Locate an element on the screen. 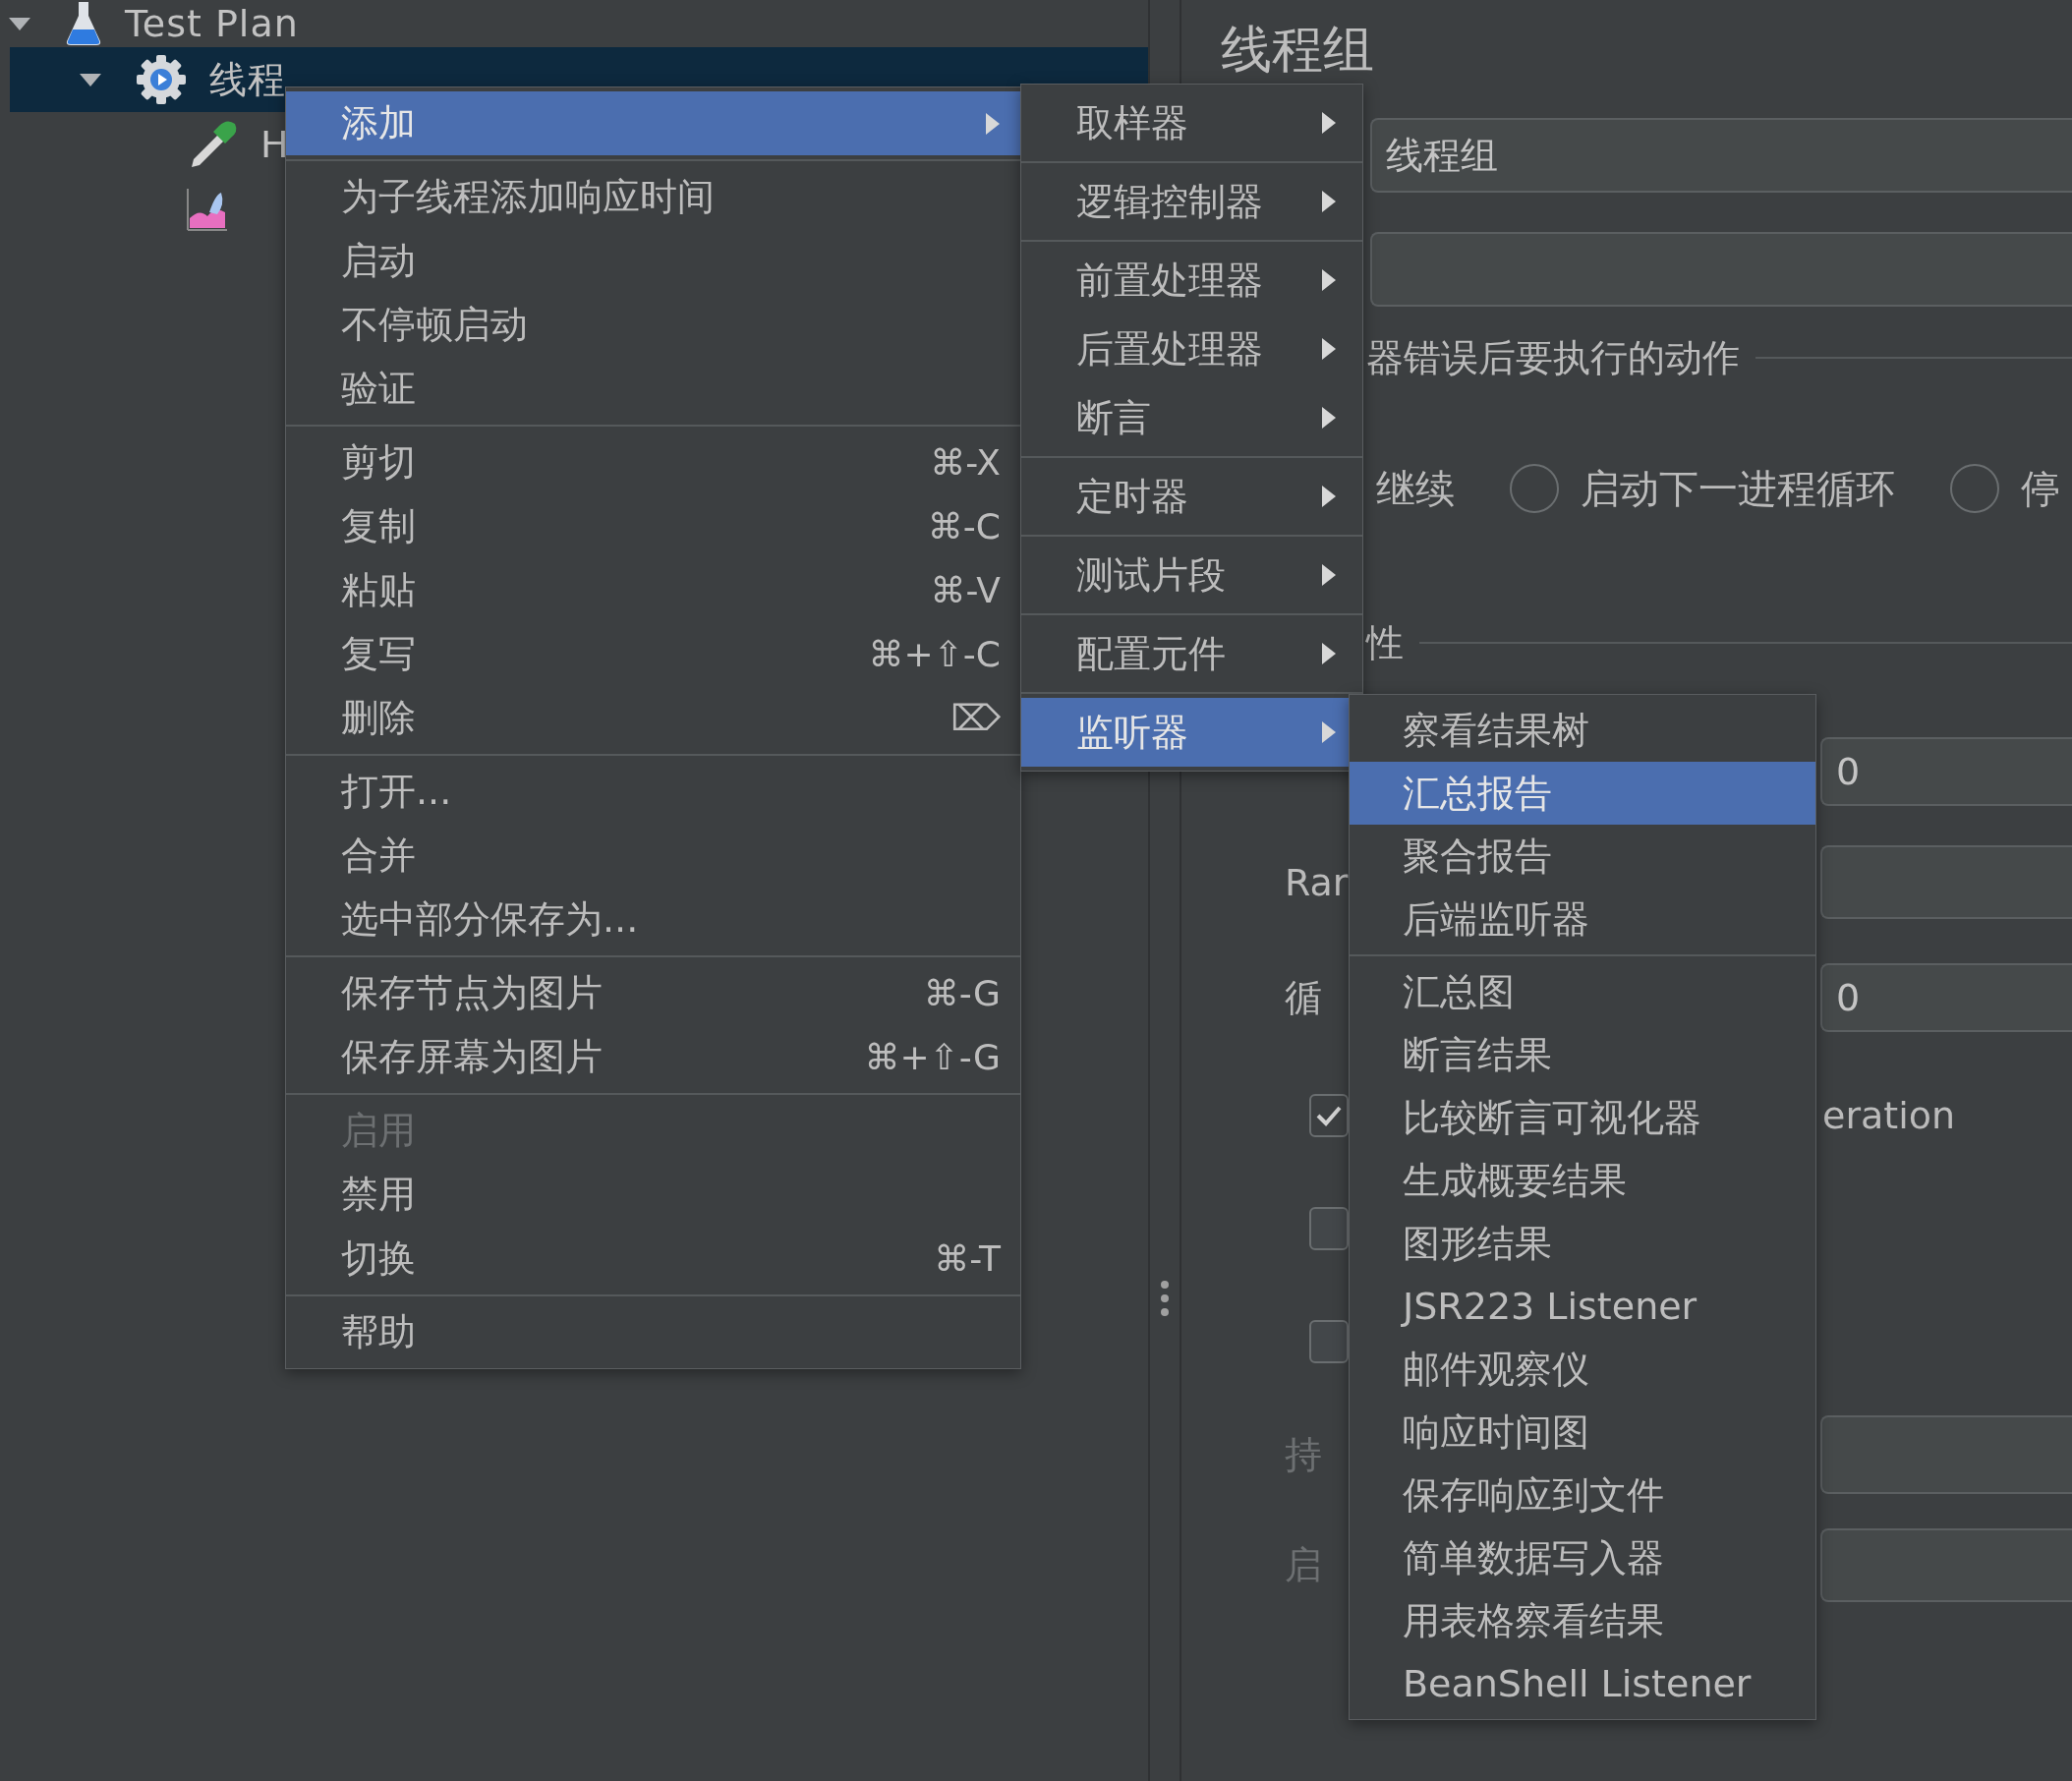  shortcut-label: ⌘-G is located at coordinates (962, 993).